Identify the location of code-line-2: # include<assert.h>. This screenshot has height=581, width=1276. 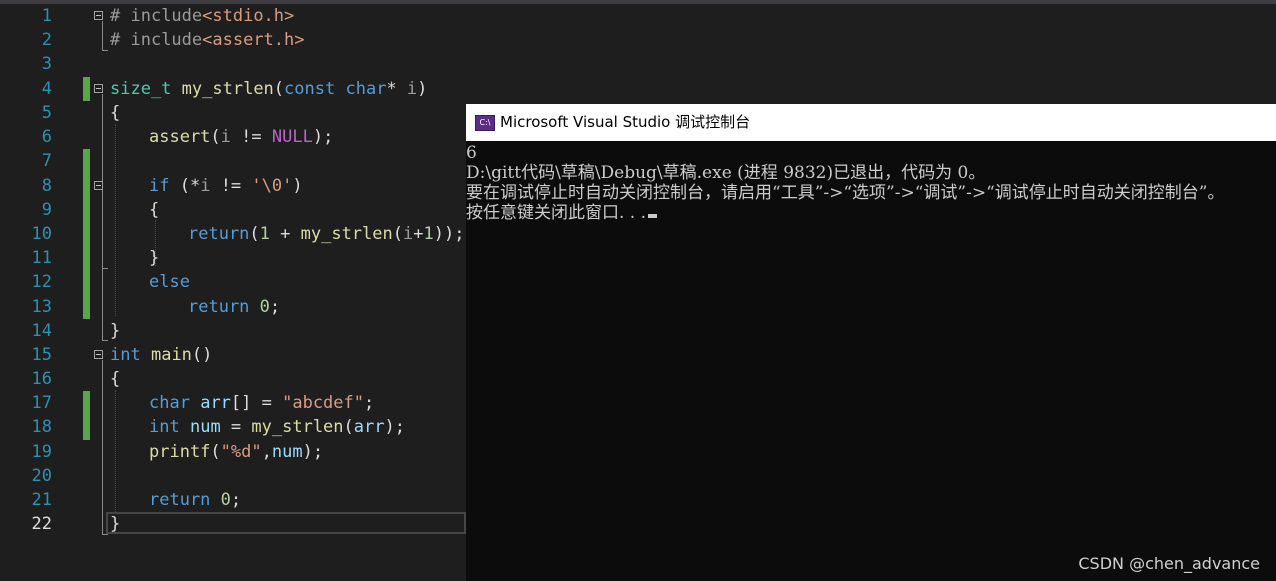
(207, 40).